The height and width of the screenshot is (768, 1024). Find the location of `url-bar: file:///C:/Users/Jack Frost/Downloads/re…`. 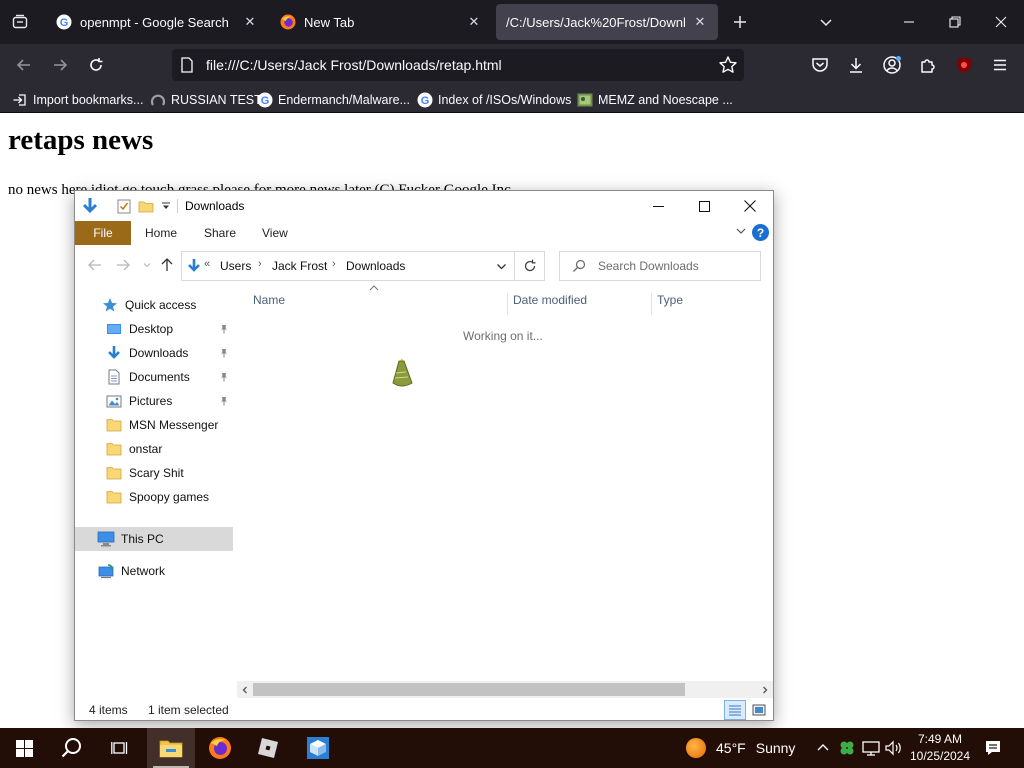

url-bar: file:///C:/Users/Jack Frost/Downloads/re… is located at coordinates (458, 65).